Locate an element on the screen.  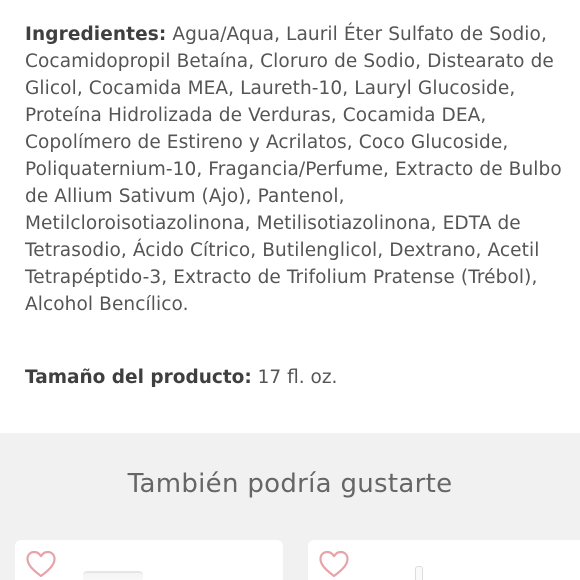
recommendations-title: También podría gustarte is located at coordinates (290, 484).